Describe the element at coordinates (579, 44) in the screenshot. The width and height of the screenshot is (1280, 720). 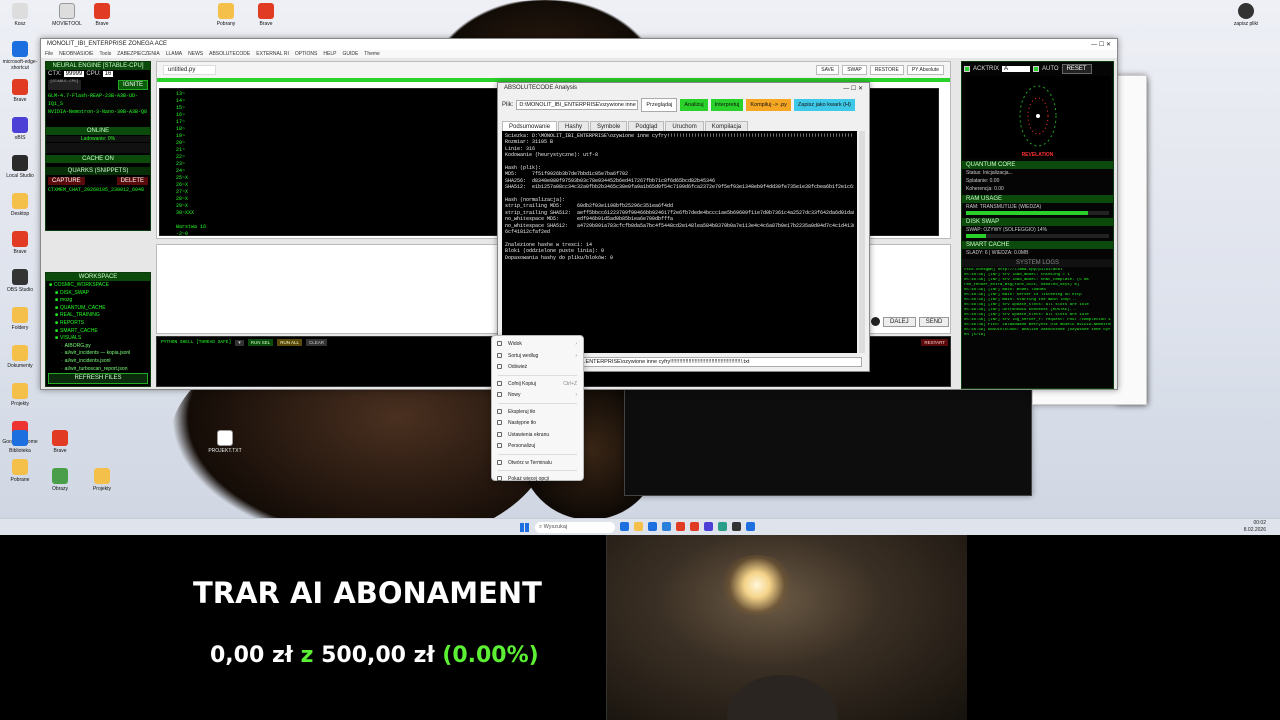
I see `main-window-titlebar: MONOLIT_IBI_ENTERPRISE ZONEGA ACE — ☐ ✕` at that location.